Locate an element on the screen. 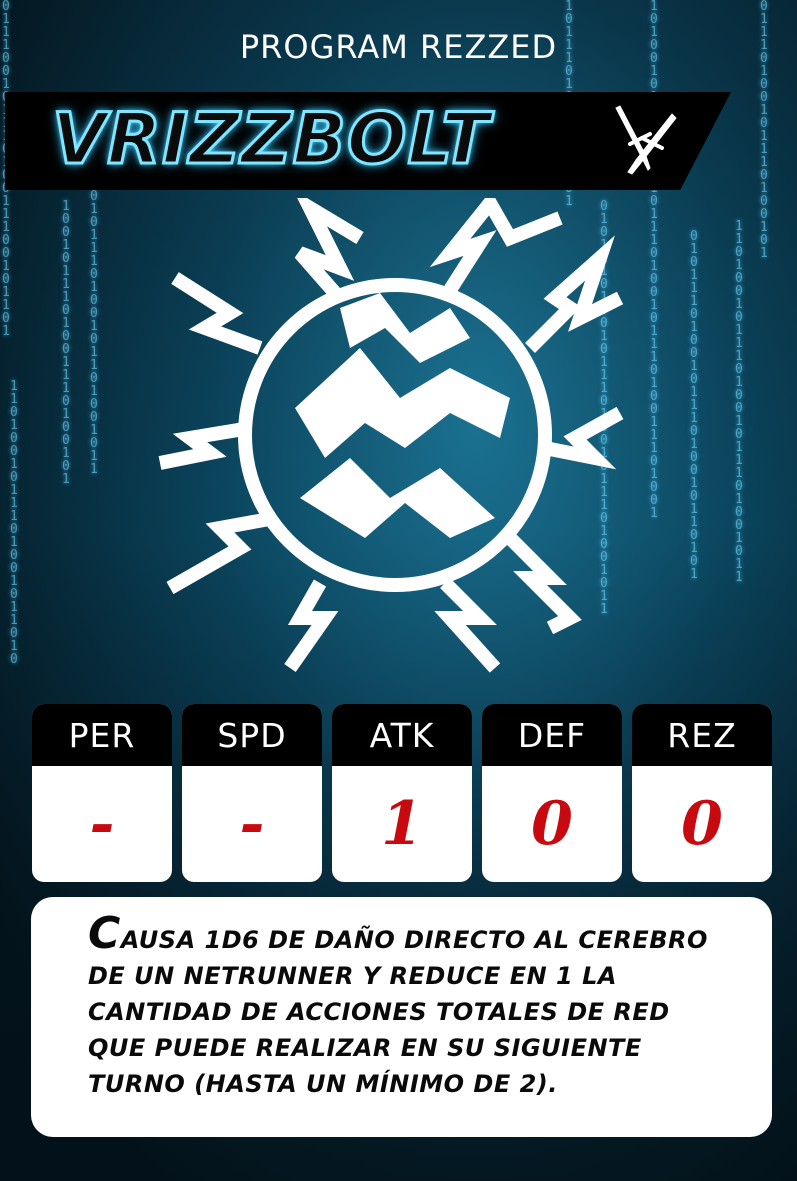  code-rain: 010111010010111010010110101 is located at coordinates (694, 405).